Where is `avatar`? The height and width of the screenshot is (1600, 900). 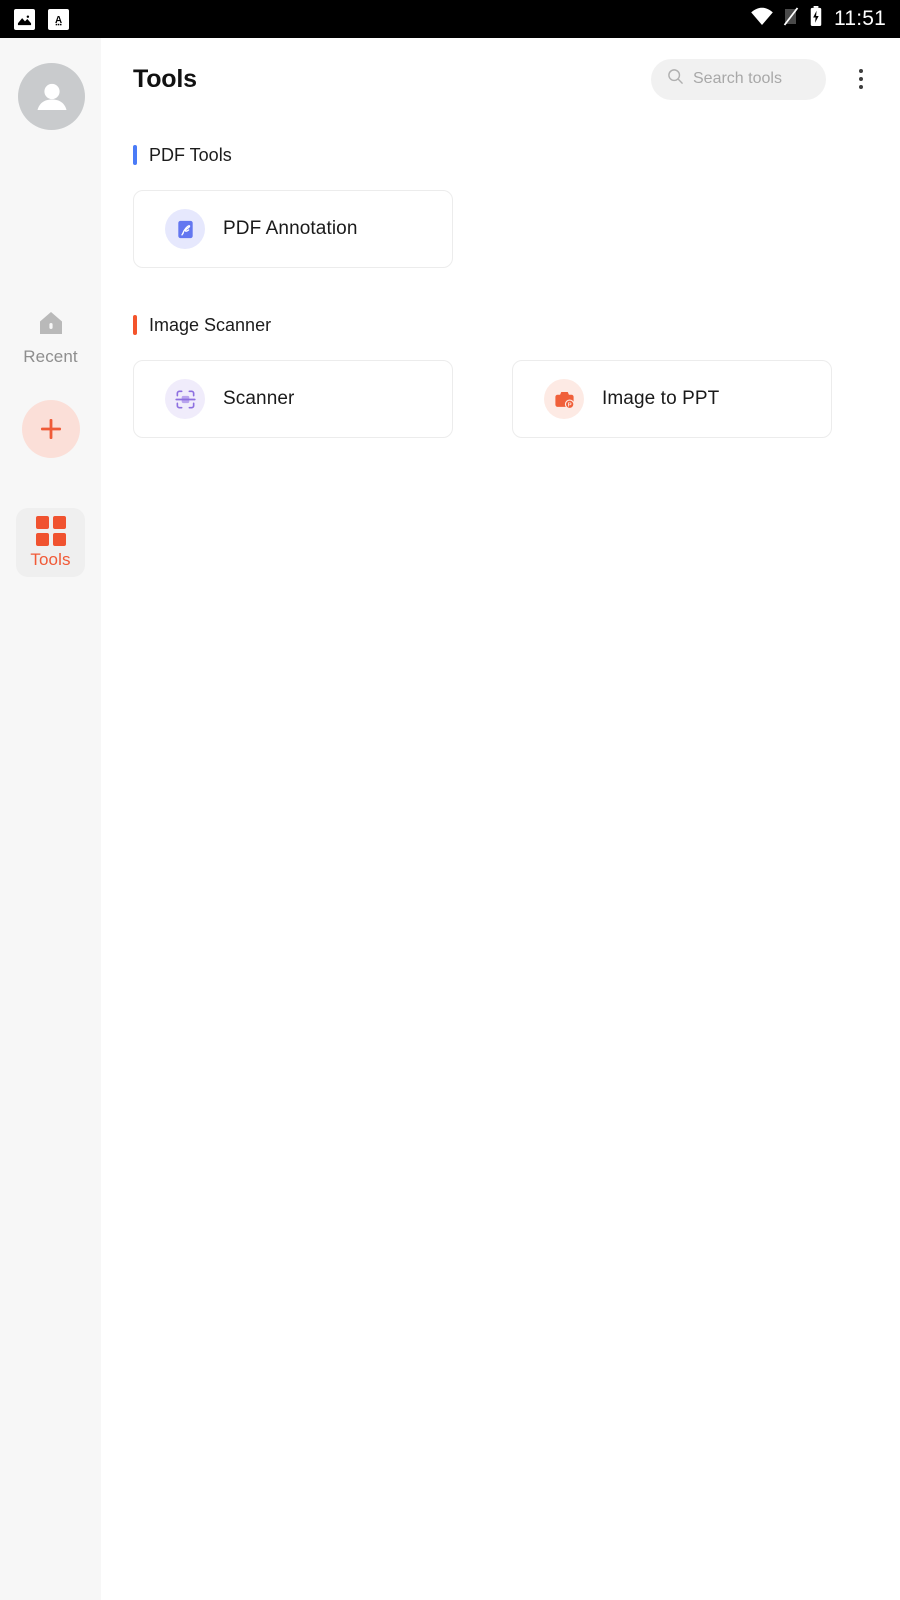
avatar is located at coordinates (51, 96).